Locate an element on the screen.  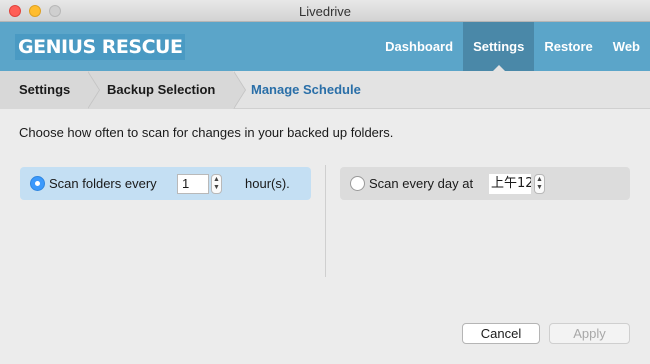
main-nav: Dashboard Settings Restore Web is located at coordinates (512, 46).